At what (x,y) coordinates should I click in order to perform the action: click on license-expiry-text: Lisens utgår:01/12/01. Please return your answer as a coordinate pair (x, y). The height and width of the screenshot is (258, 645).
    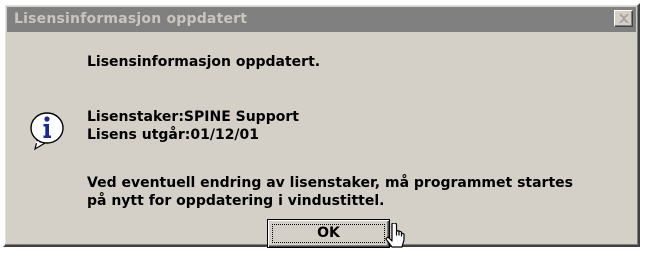
    Looking at the image, I should click on (173, 135).